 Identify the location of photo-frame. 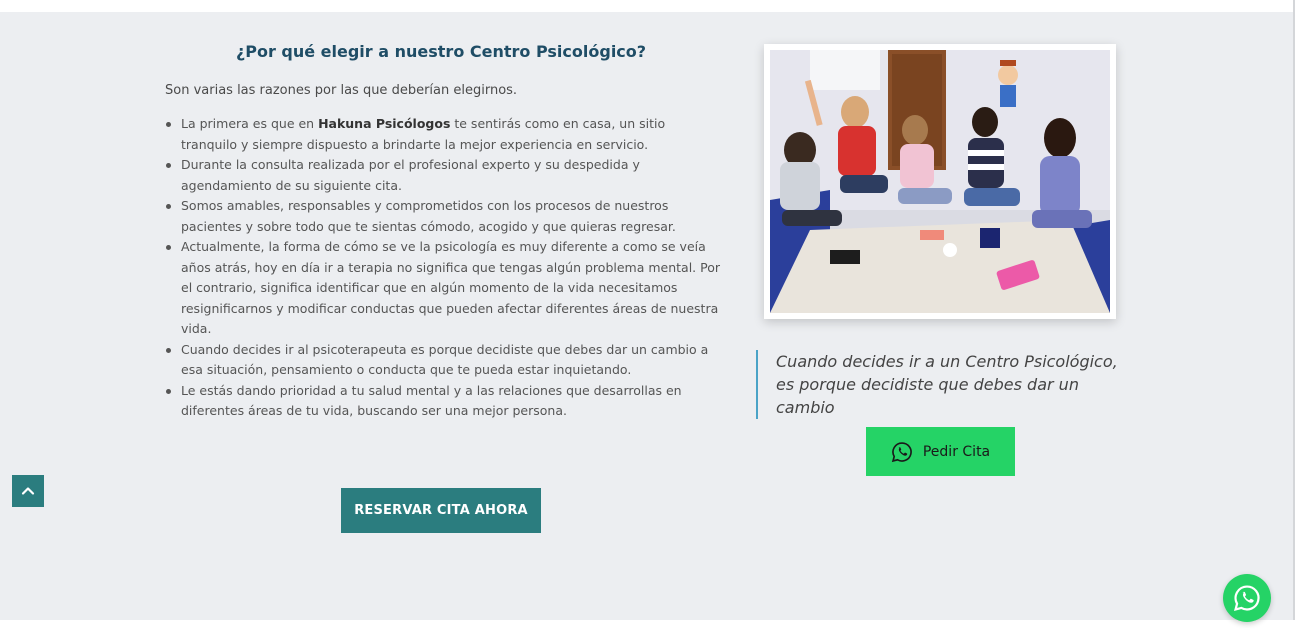
(940, 181).